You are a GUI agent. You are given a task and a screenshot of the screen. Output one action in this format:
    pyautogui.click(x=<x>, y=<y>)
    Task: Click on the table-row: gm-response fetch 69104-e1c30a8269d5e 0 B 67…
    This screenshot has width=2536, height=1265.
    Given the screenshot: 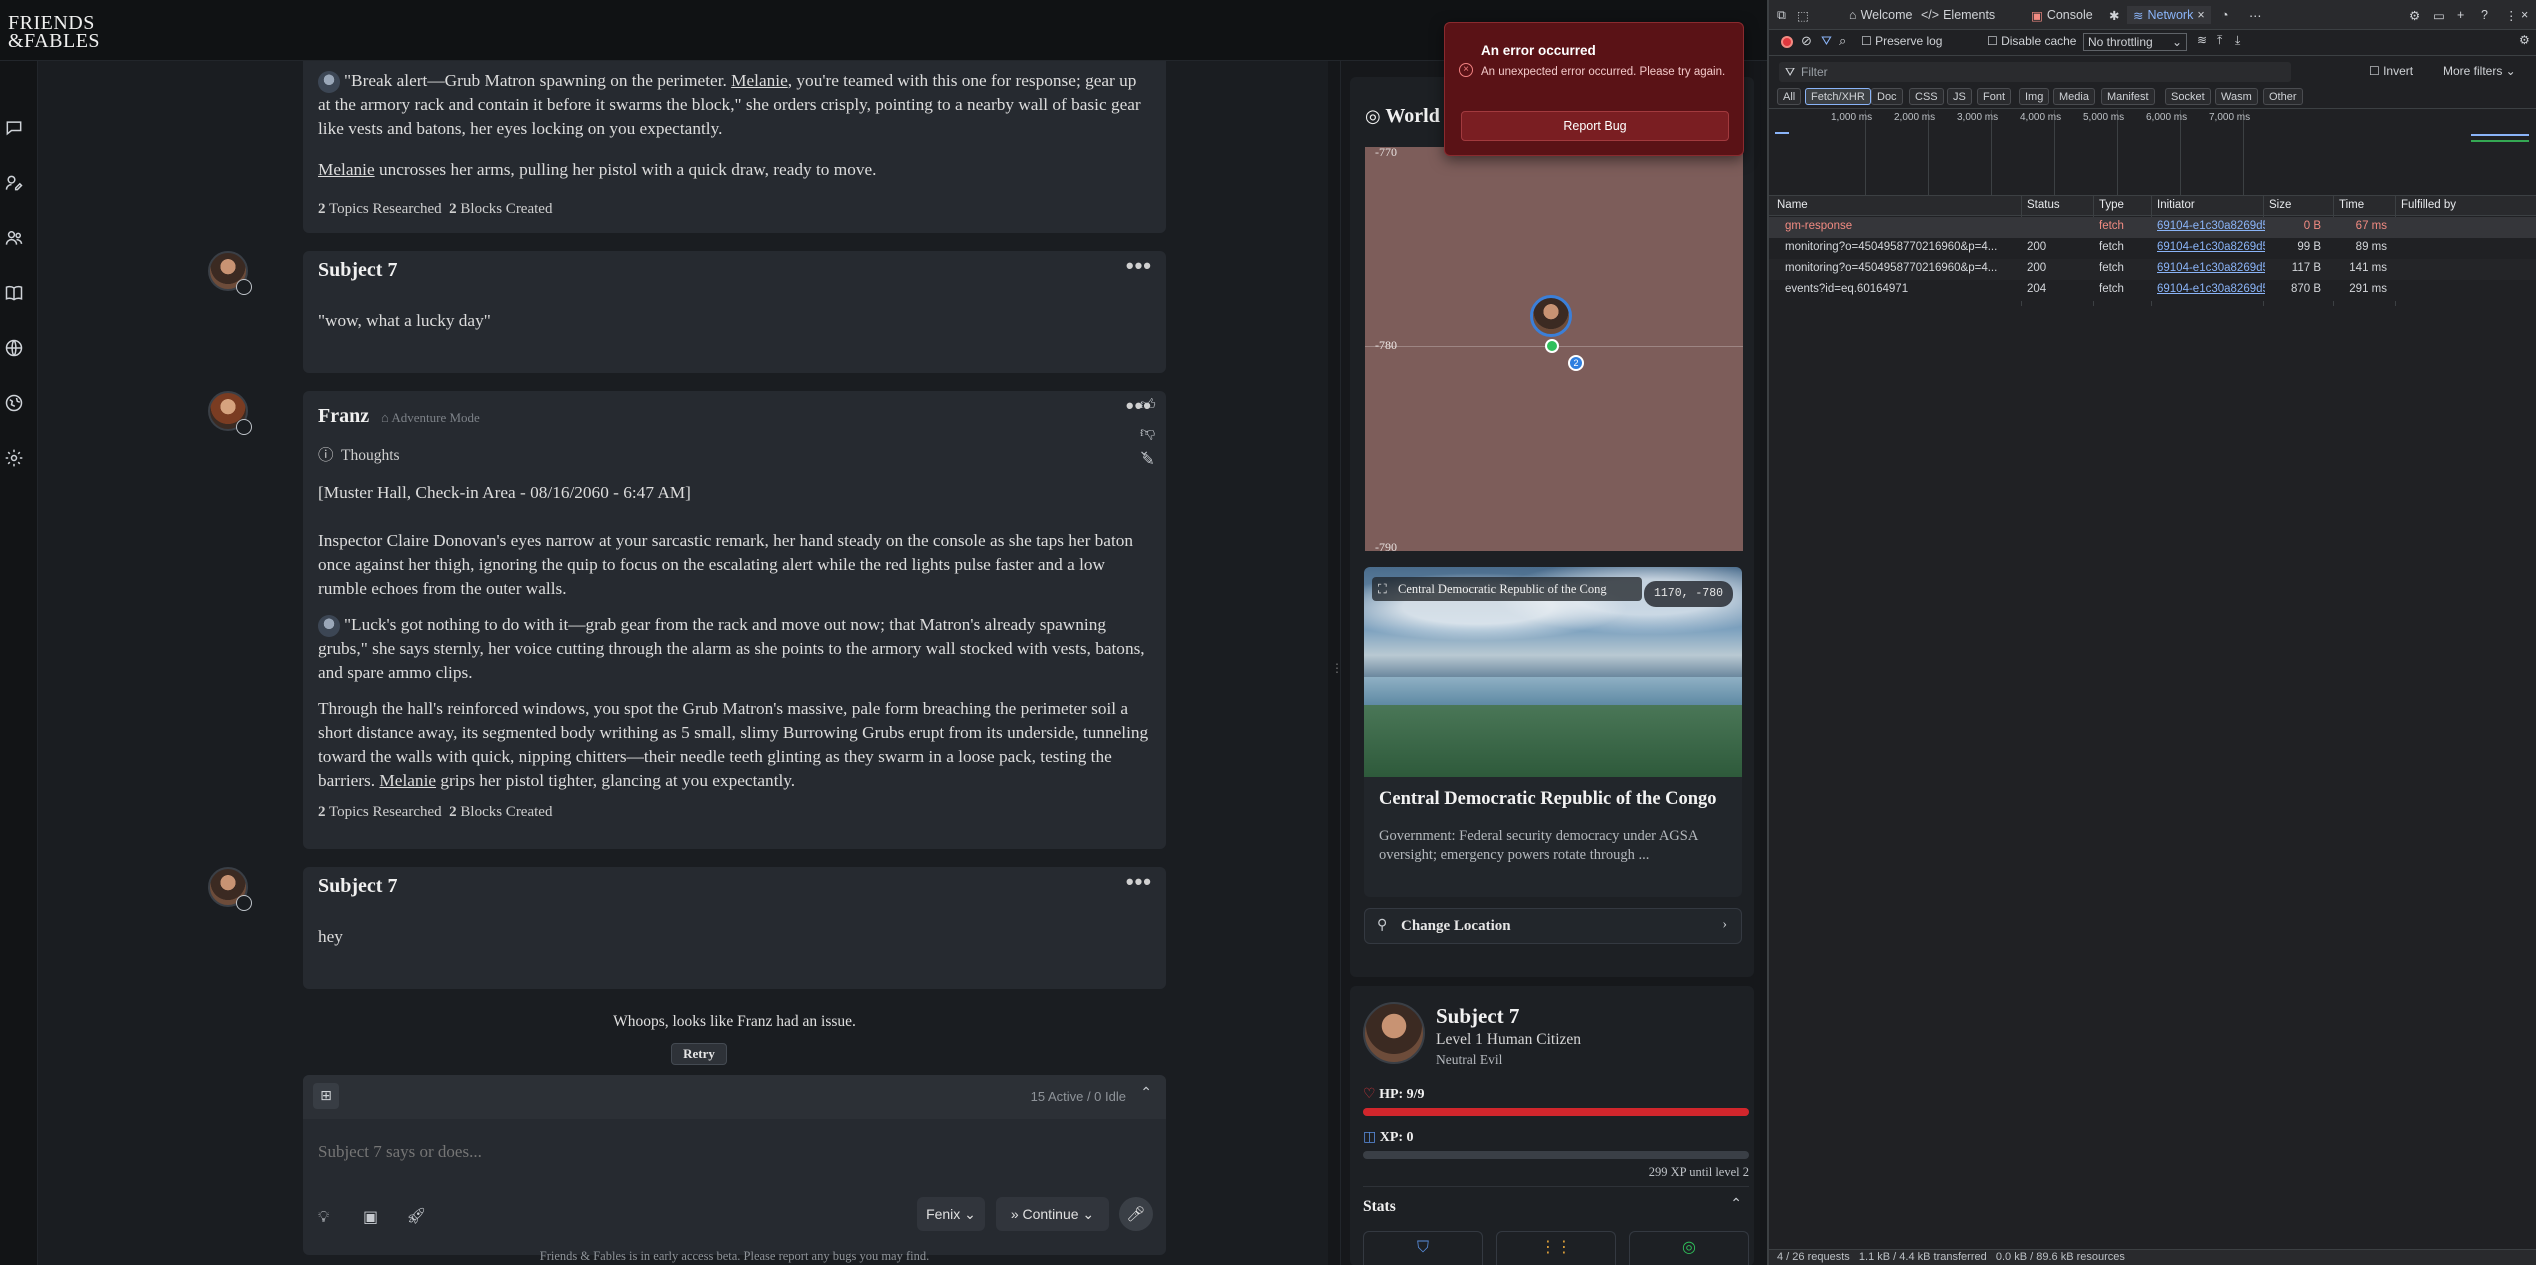 What is the action you would take?
    pyautogui.click(x=2152, y=227)
    